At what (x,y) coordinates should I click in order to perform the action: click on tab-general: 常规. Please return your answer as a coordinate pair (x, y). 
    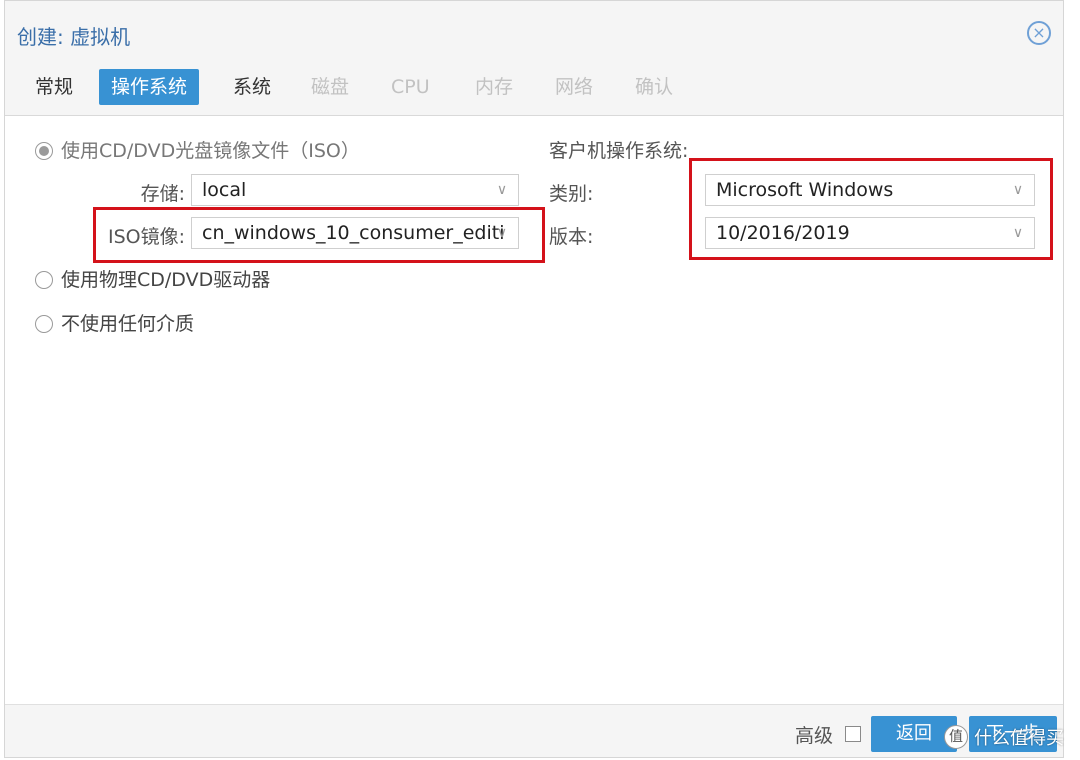
    Looking at the image, I should click on (54, 87).